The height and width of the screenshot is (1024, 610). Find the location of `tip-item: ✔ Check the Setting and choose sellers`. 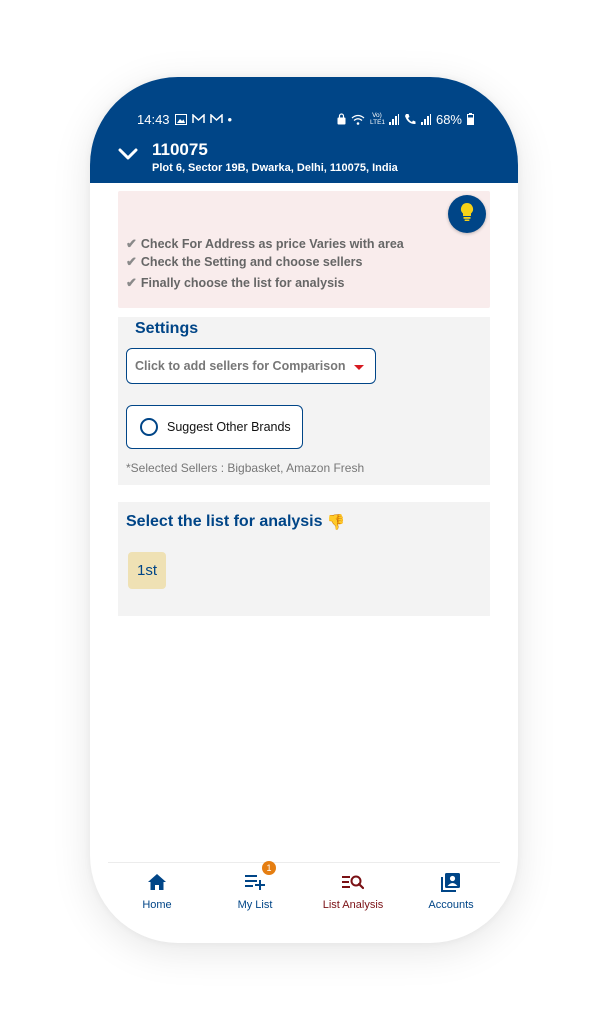

tip-item: ✔ Check the Setting and choose sellers is located at coordinates (244, 262).